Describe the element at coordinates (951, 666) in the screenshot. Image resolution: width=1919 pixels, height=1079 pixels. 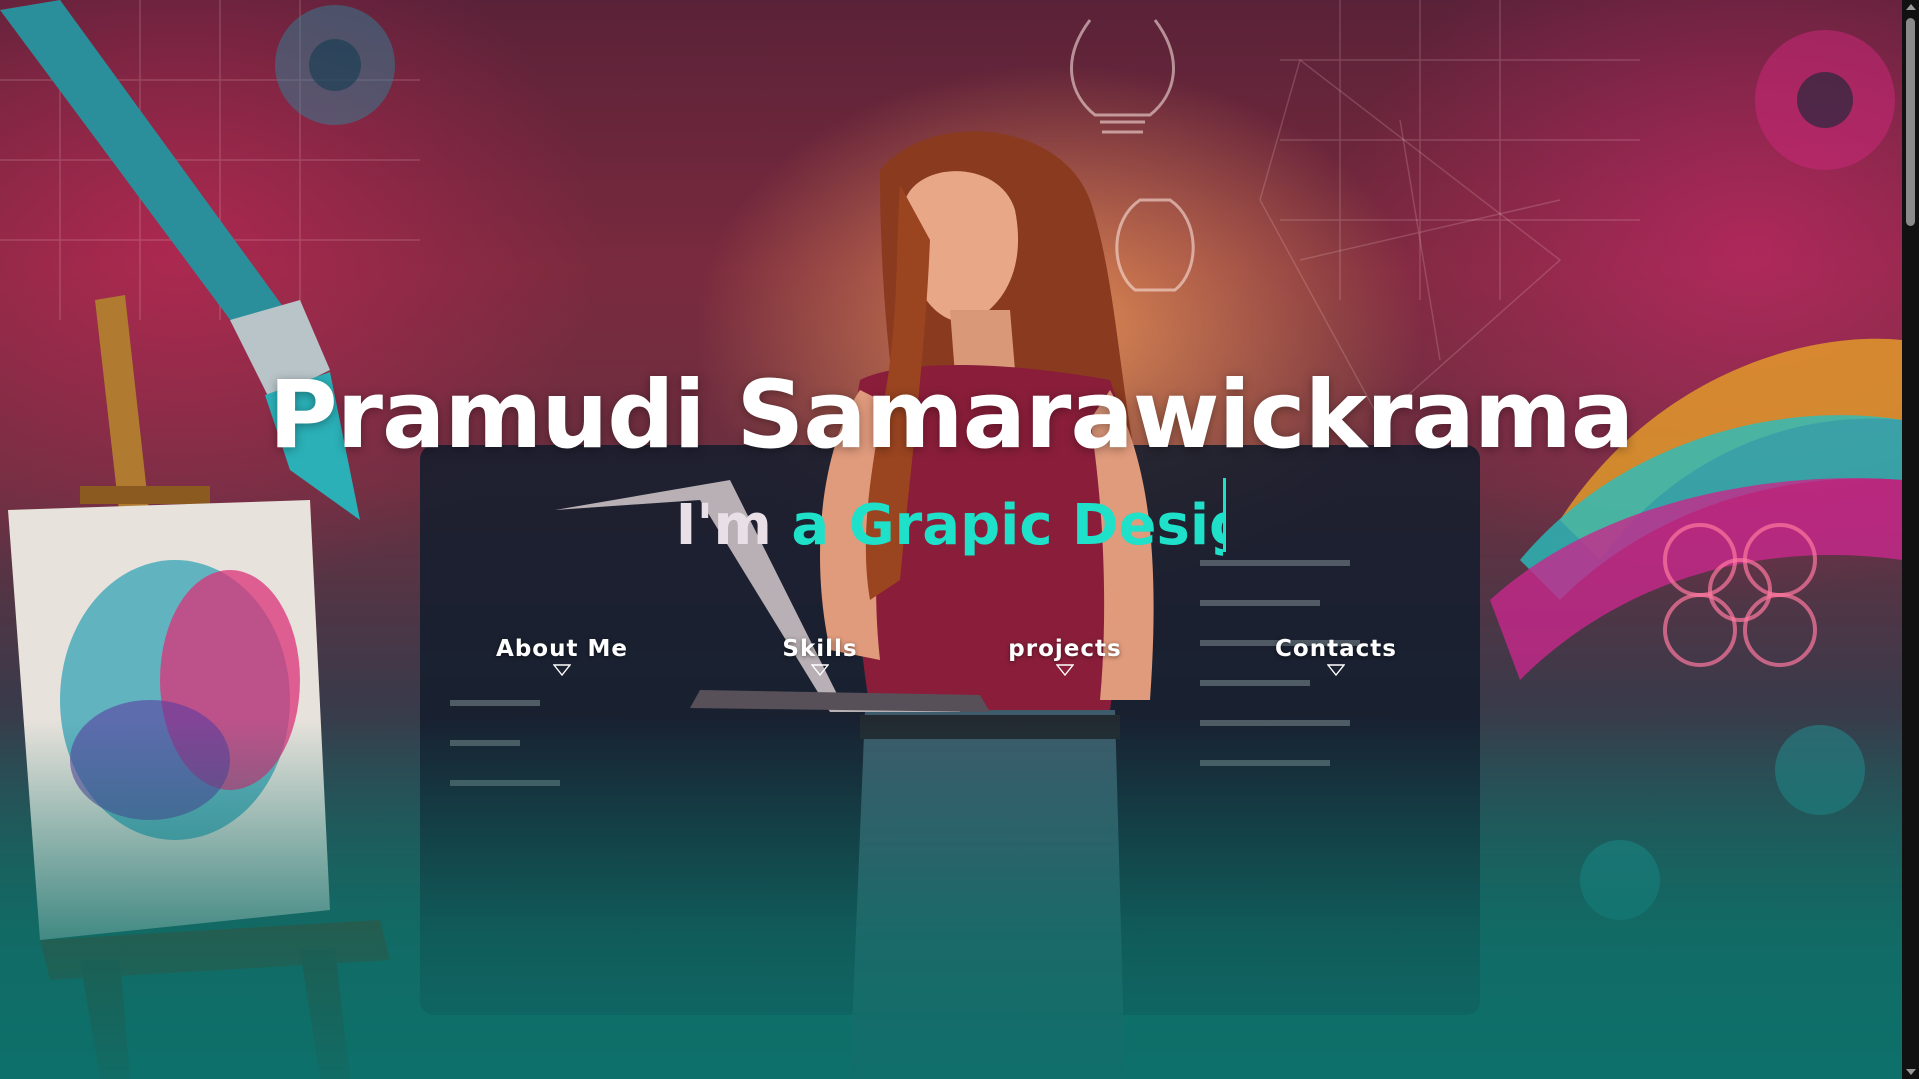
I see `section-nav: About Me Skills projects Contacts` at that location.